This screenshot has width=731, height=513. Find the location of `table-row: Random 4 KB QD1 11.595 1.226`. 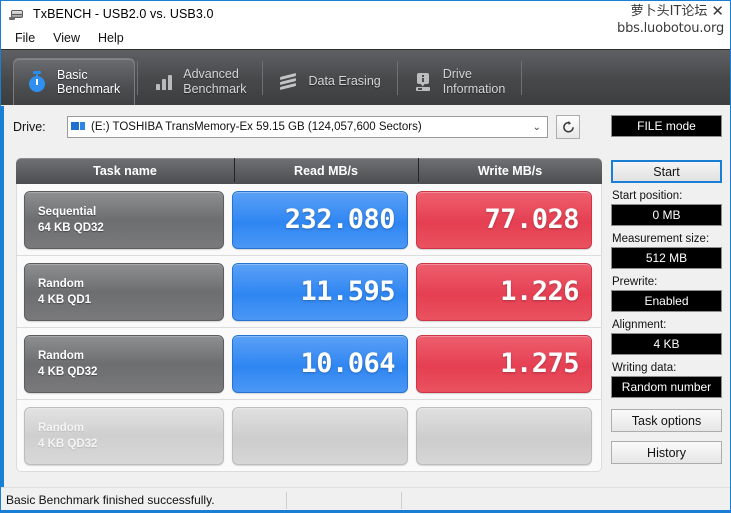

table-row: Random 4 KB QD1 11.595 1.226 is located at coordinates (309, 292).